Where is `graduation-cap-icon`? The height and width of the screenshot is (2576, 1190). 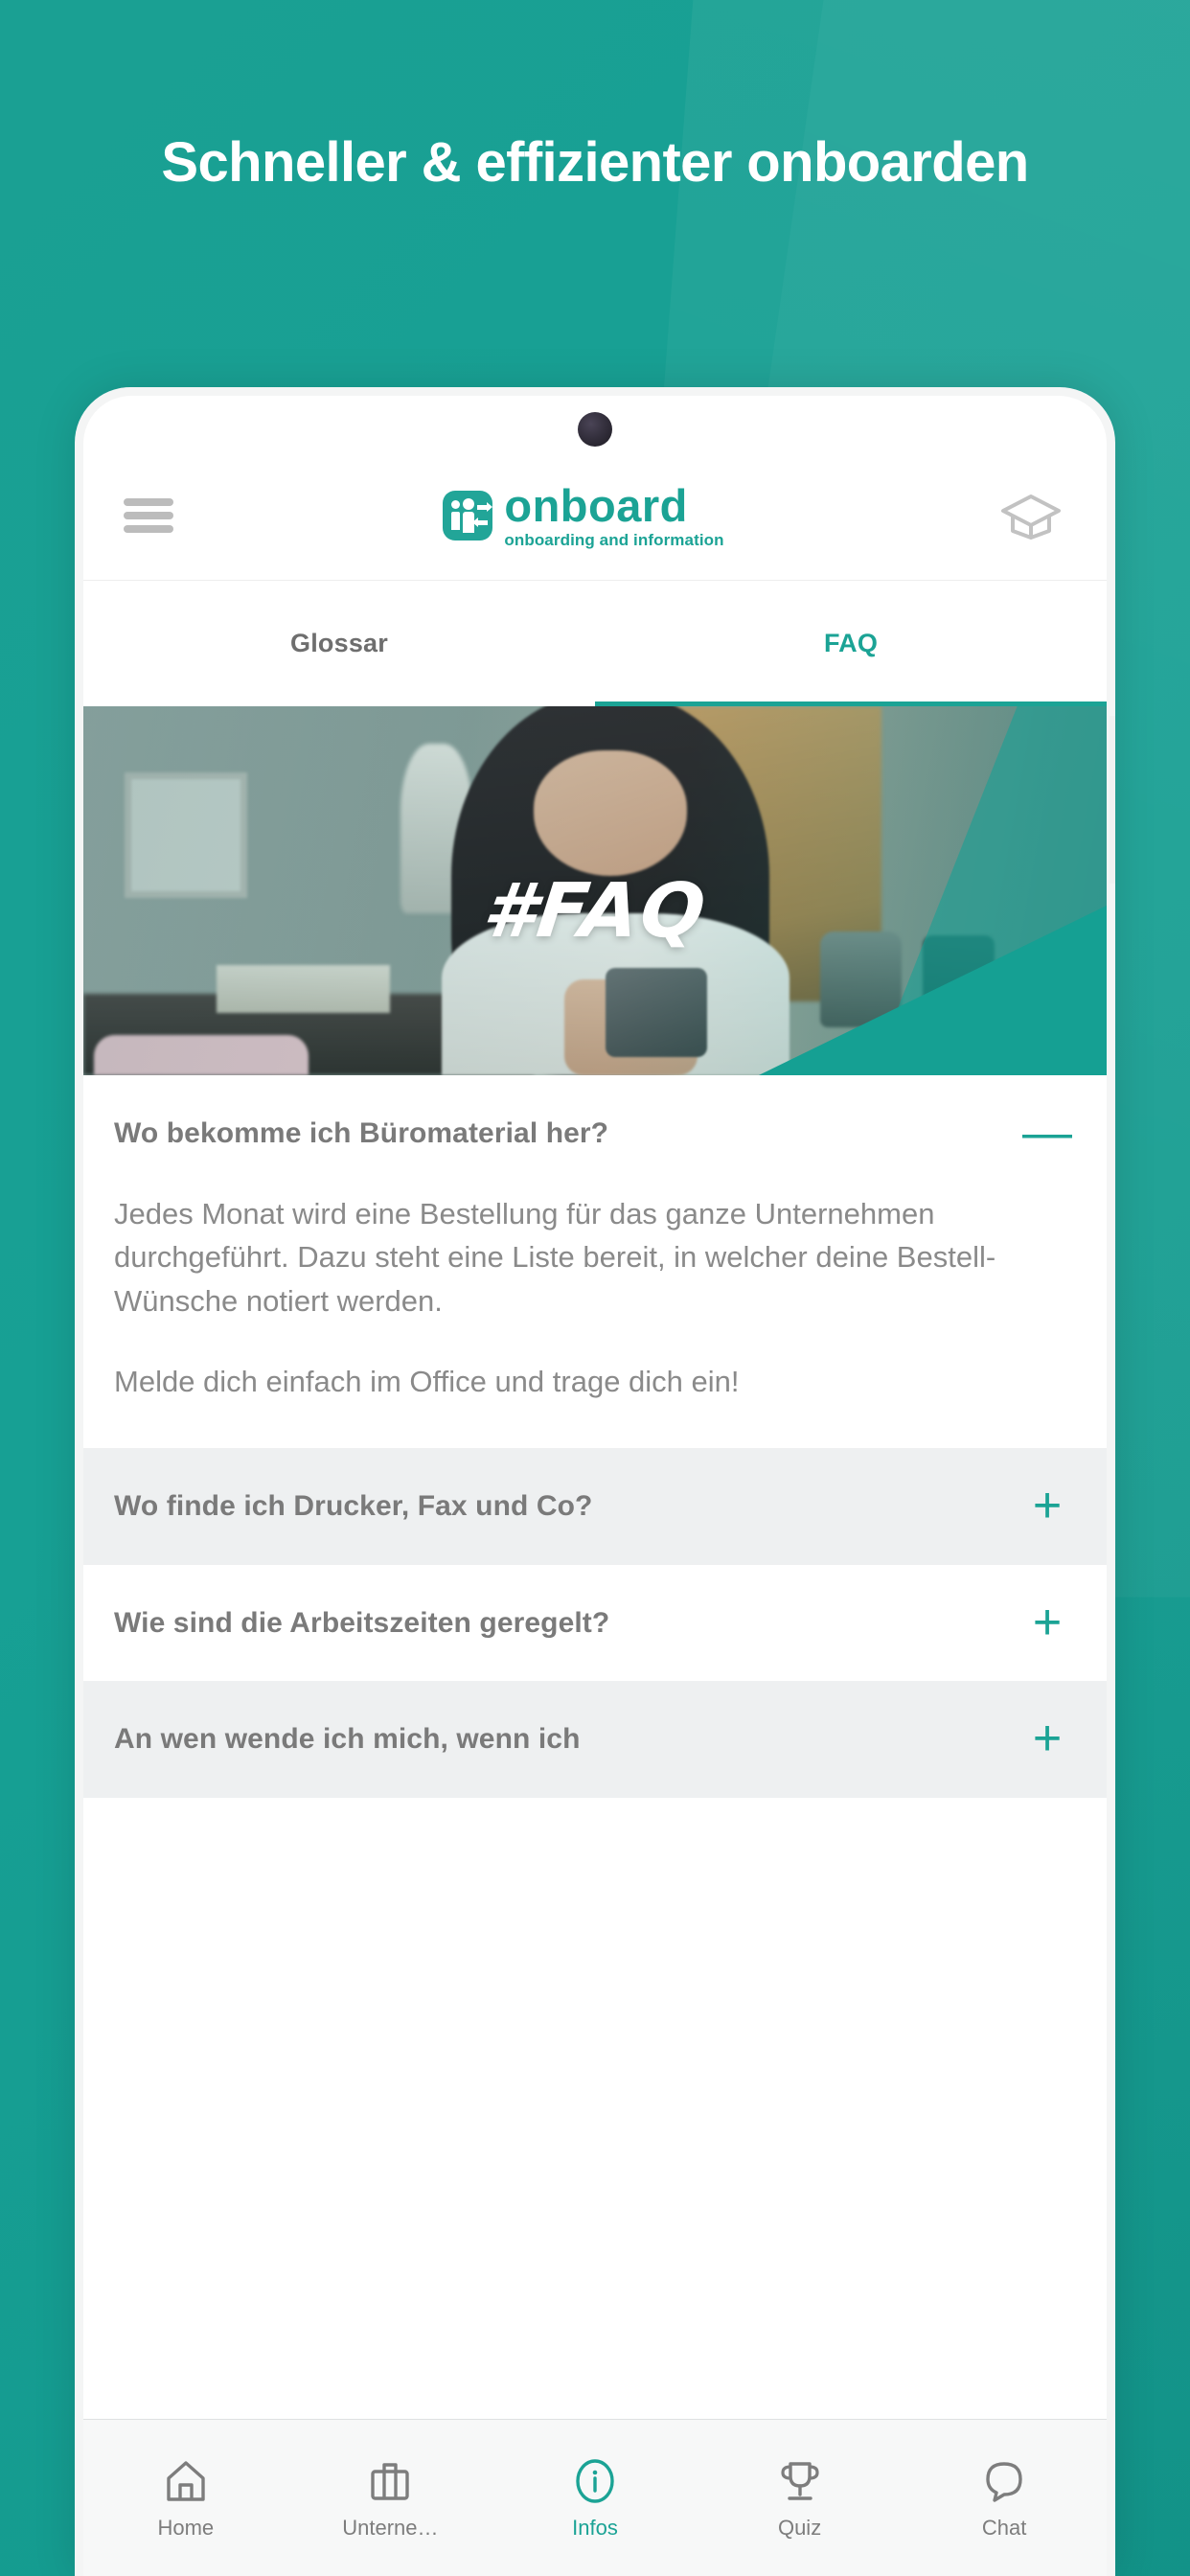 graduation-cap-icon is located at coordinates (1031, 516).